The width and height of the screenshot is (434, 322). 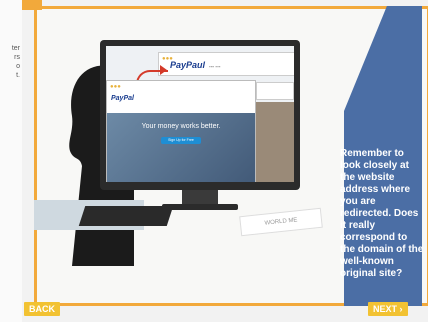 What do you see at coordinates (188, 65) in the screenshot?
I see `fake-brand-name: PayPaul` at bounding box center [188, 65].